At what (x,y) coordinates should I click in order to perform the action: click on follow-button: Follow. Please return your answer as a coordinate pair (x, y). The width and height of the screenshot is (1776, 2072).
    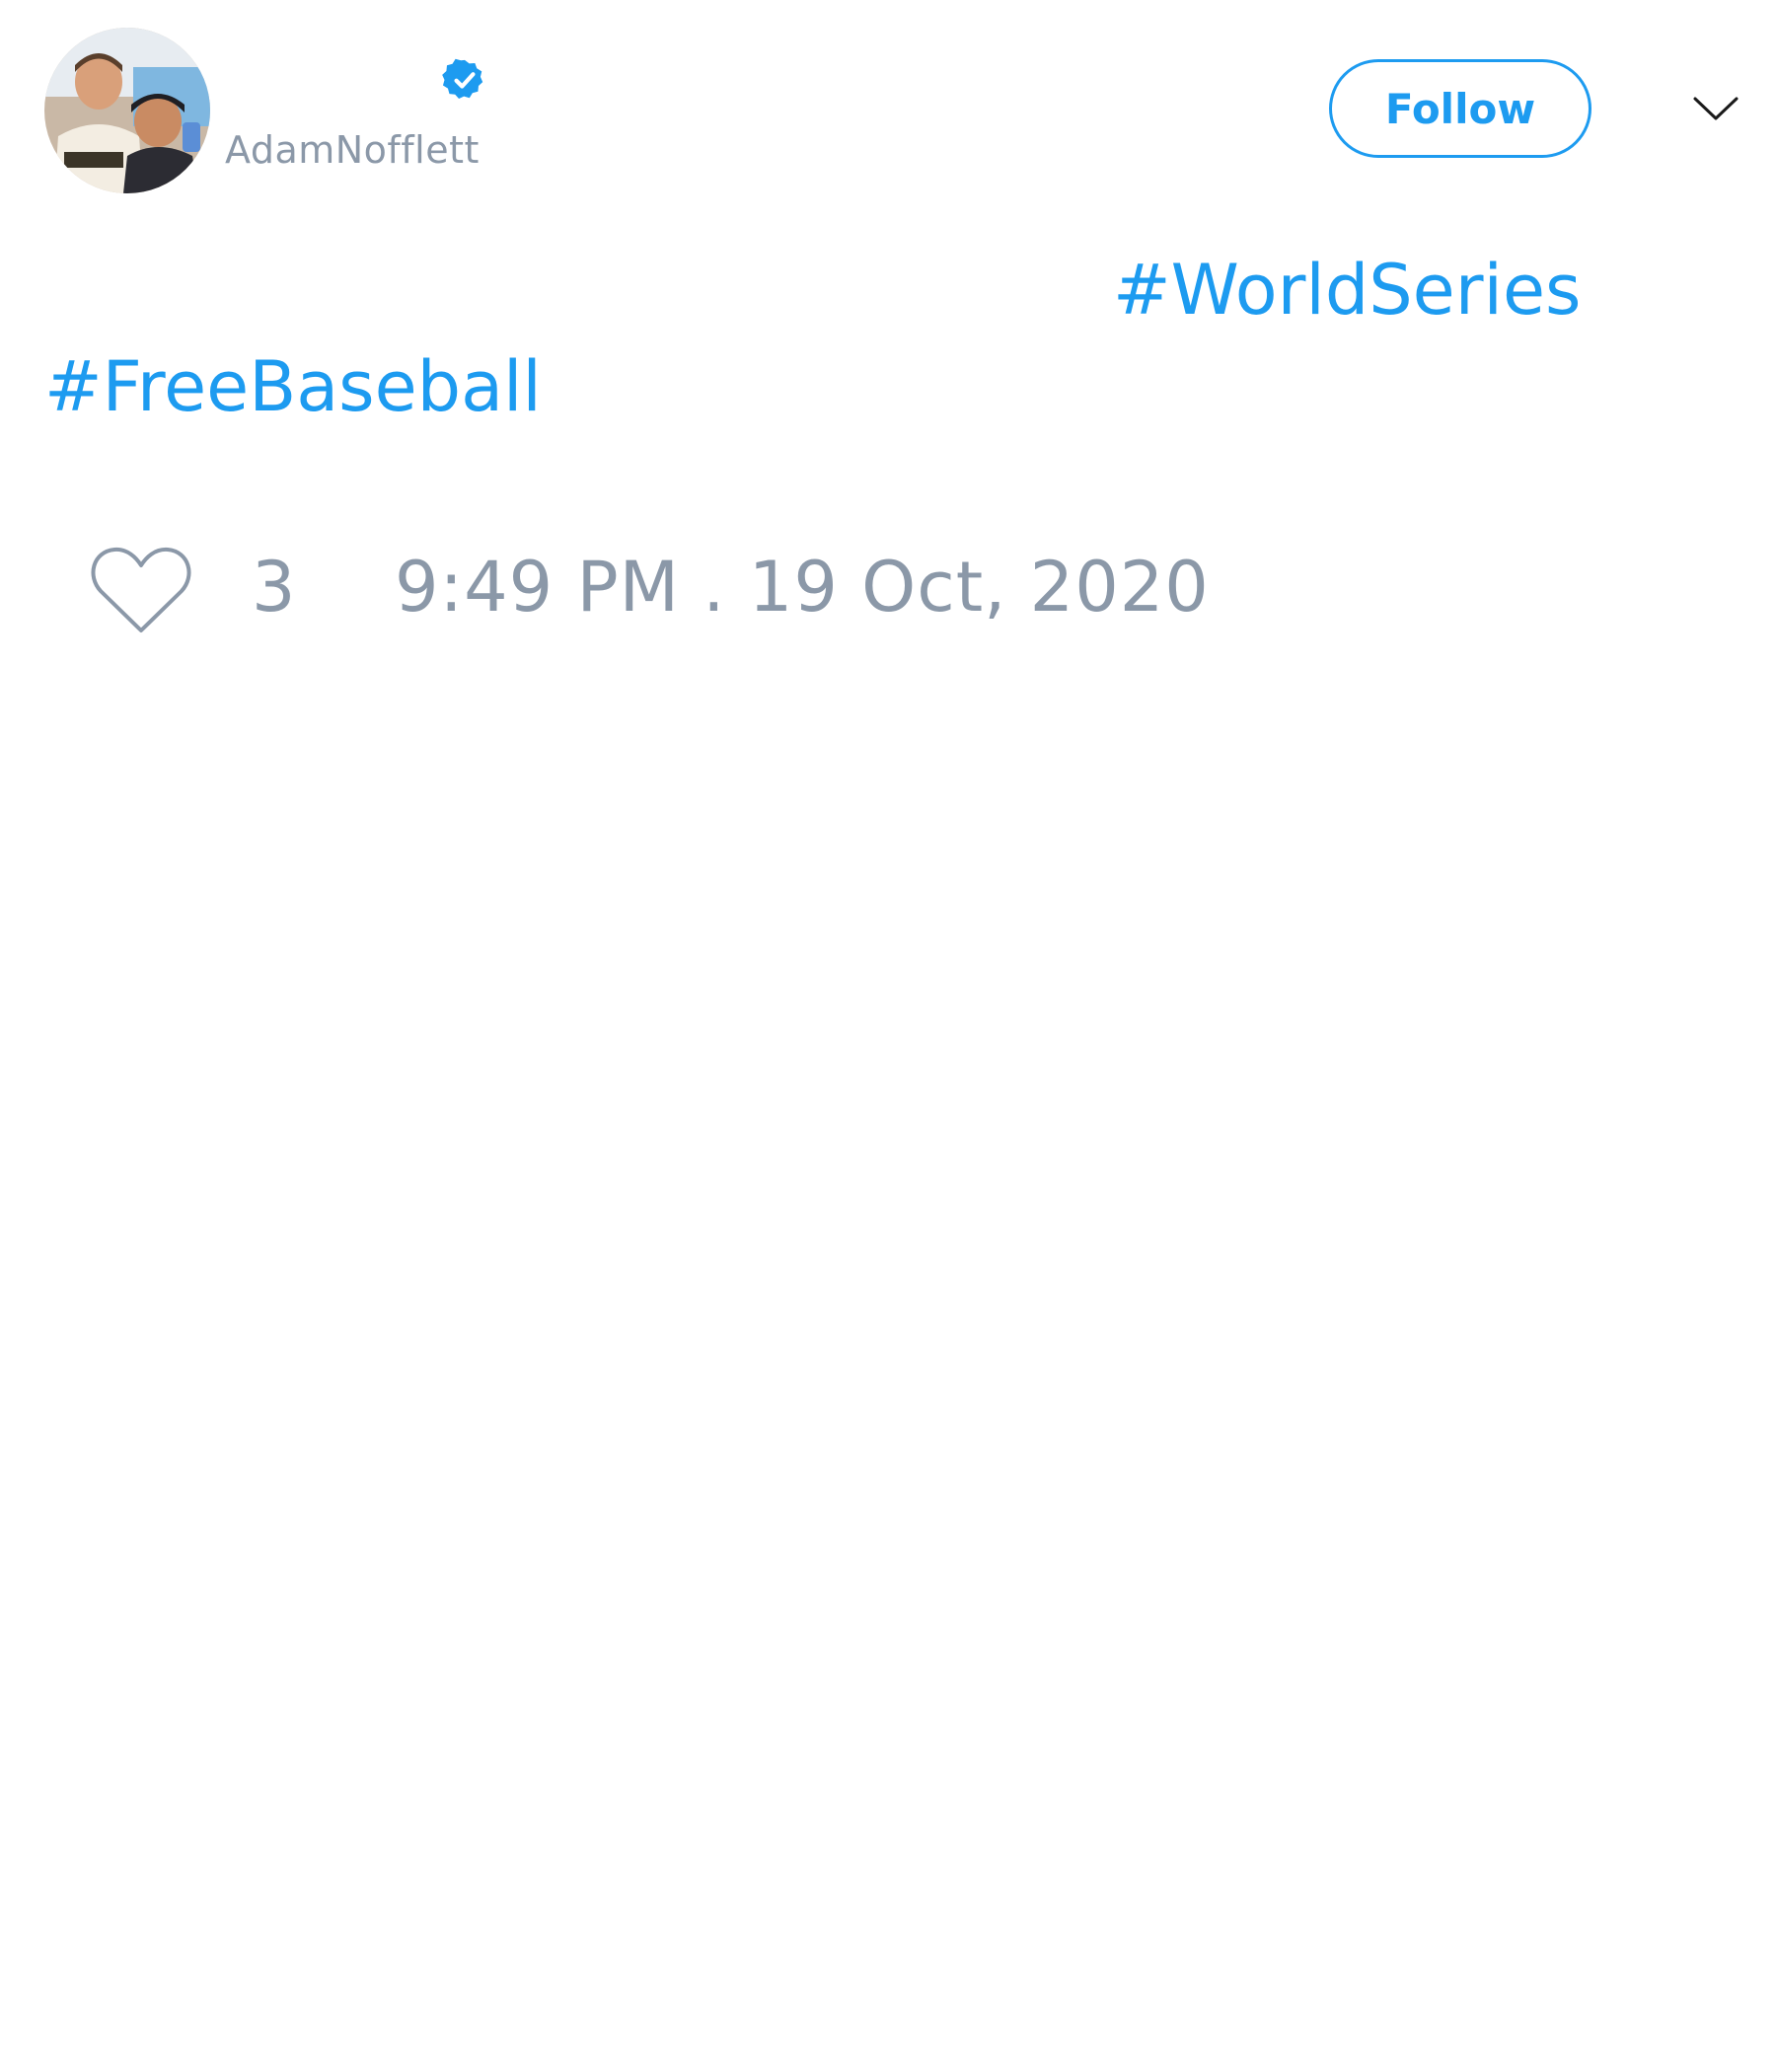
    Looking at the image, I should click on (1460, 109).